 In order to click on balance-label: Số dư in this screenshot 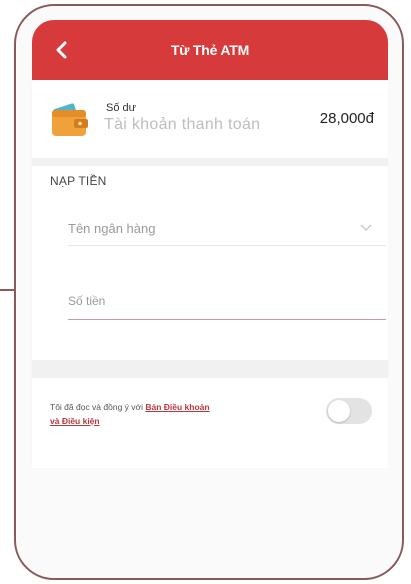, I will do `click(121, 108)`.